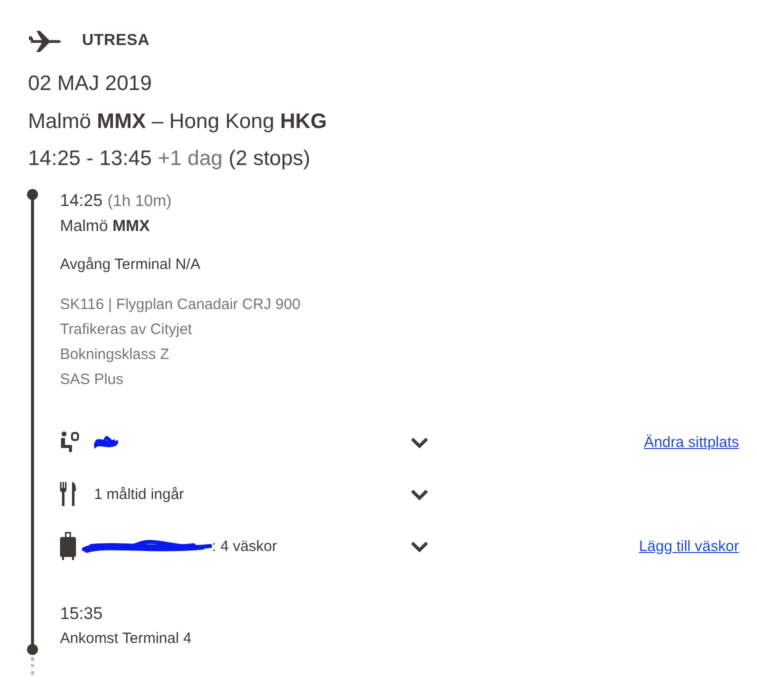  Describe the element at coordinates (269, 159) in the screenshot. I see `stops-label: (2 stops)` at that location.